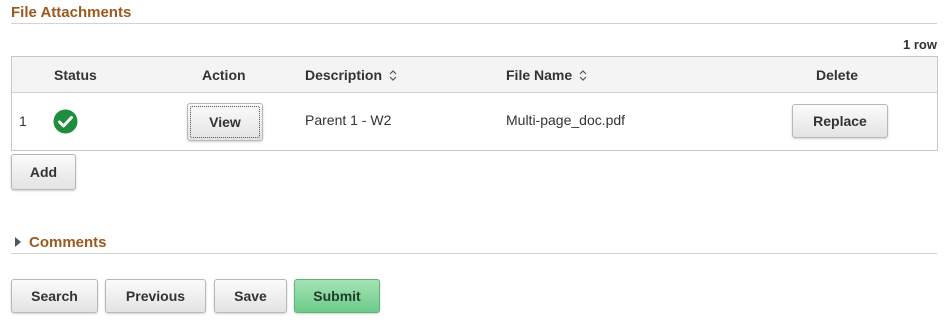 Image resolution: width=947 pixels, height=326 pixels. I want to click on column-header-description-label: Description, so click(344, 75).